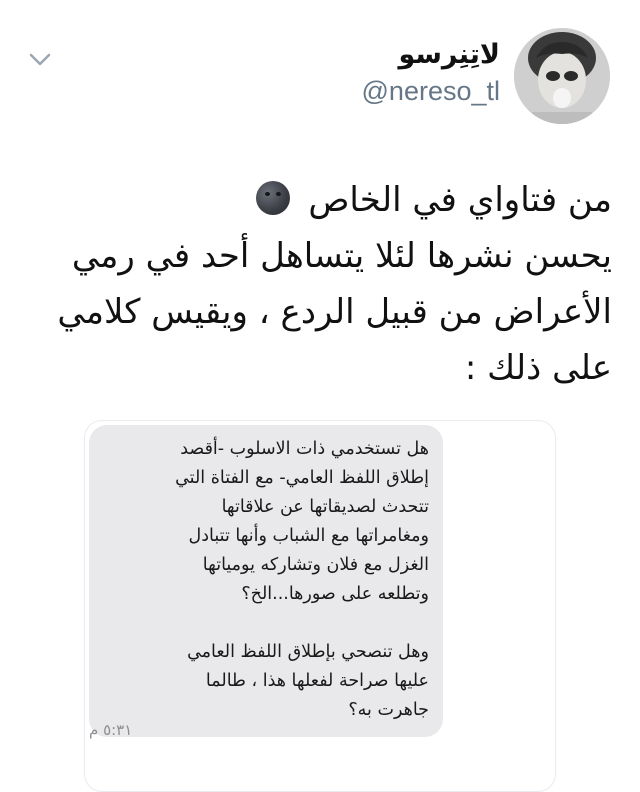 The width and height of the screenshot is (640, 792). Describe the element at coordinates (388, 710) in the screenshot. I see `message-line: جاهرت به؟` at that location.